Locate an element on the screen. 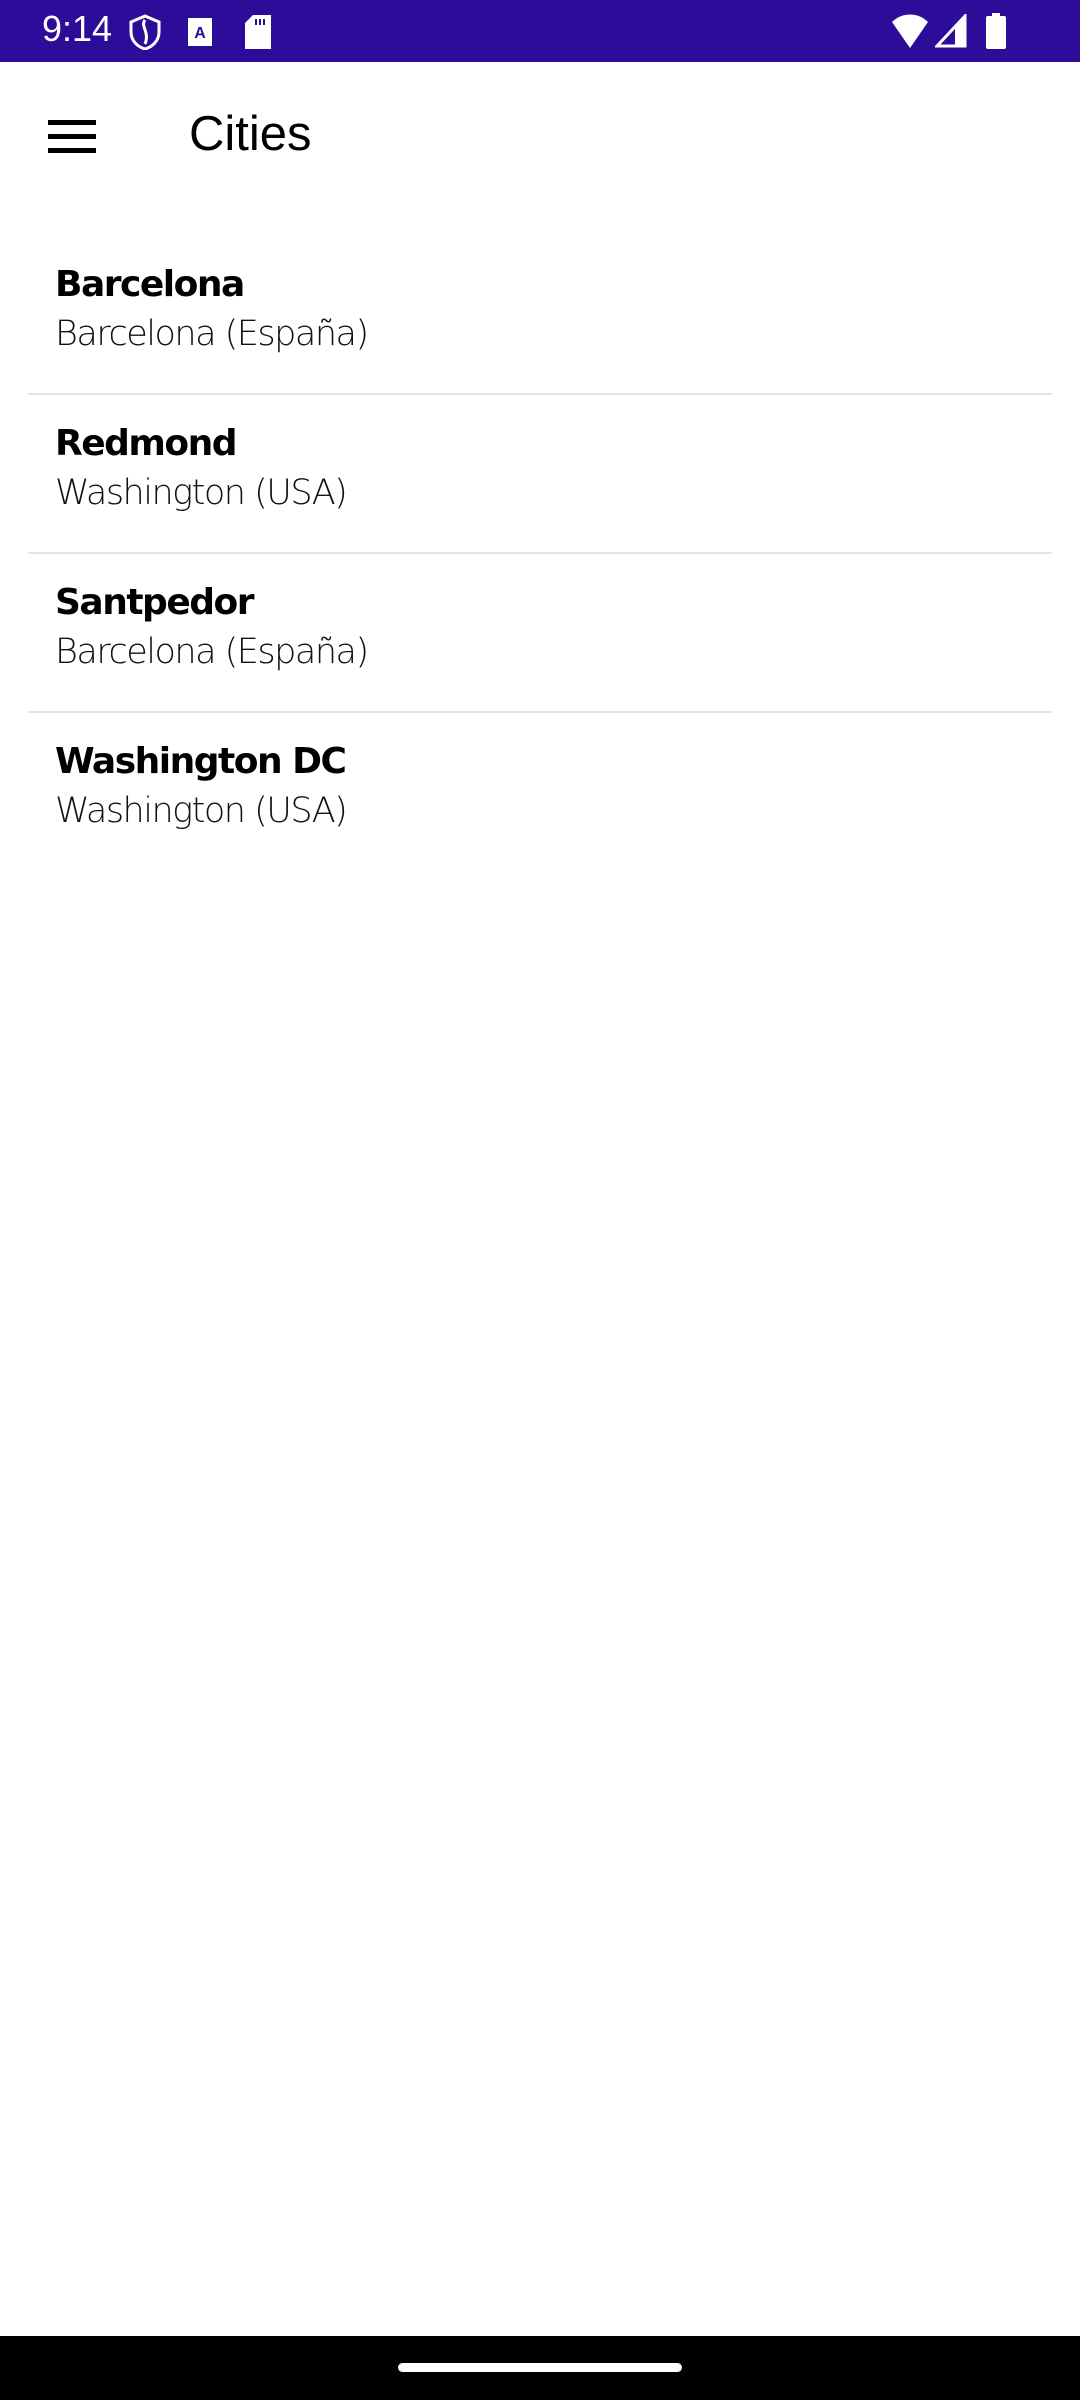 The width and height of the screenshot is (1080, 2400). shield-icon is located at coordinates (145, 32).